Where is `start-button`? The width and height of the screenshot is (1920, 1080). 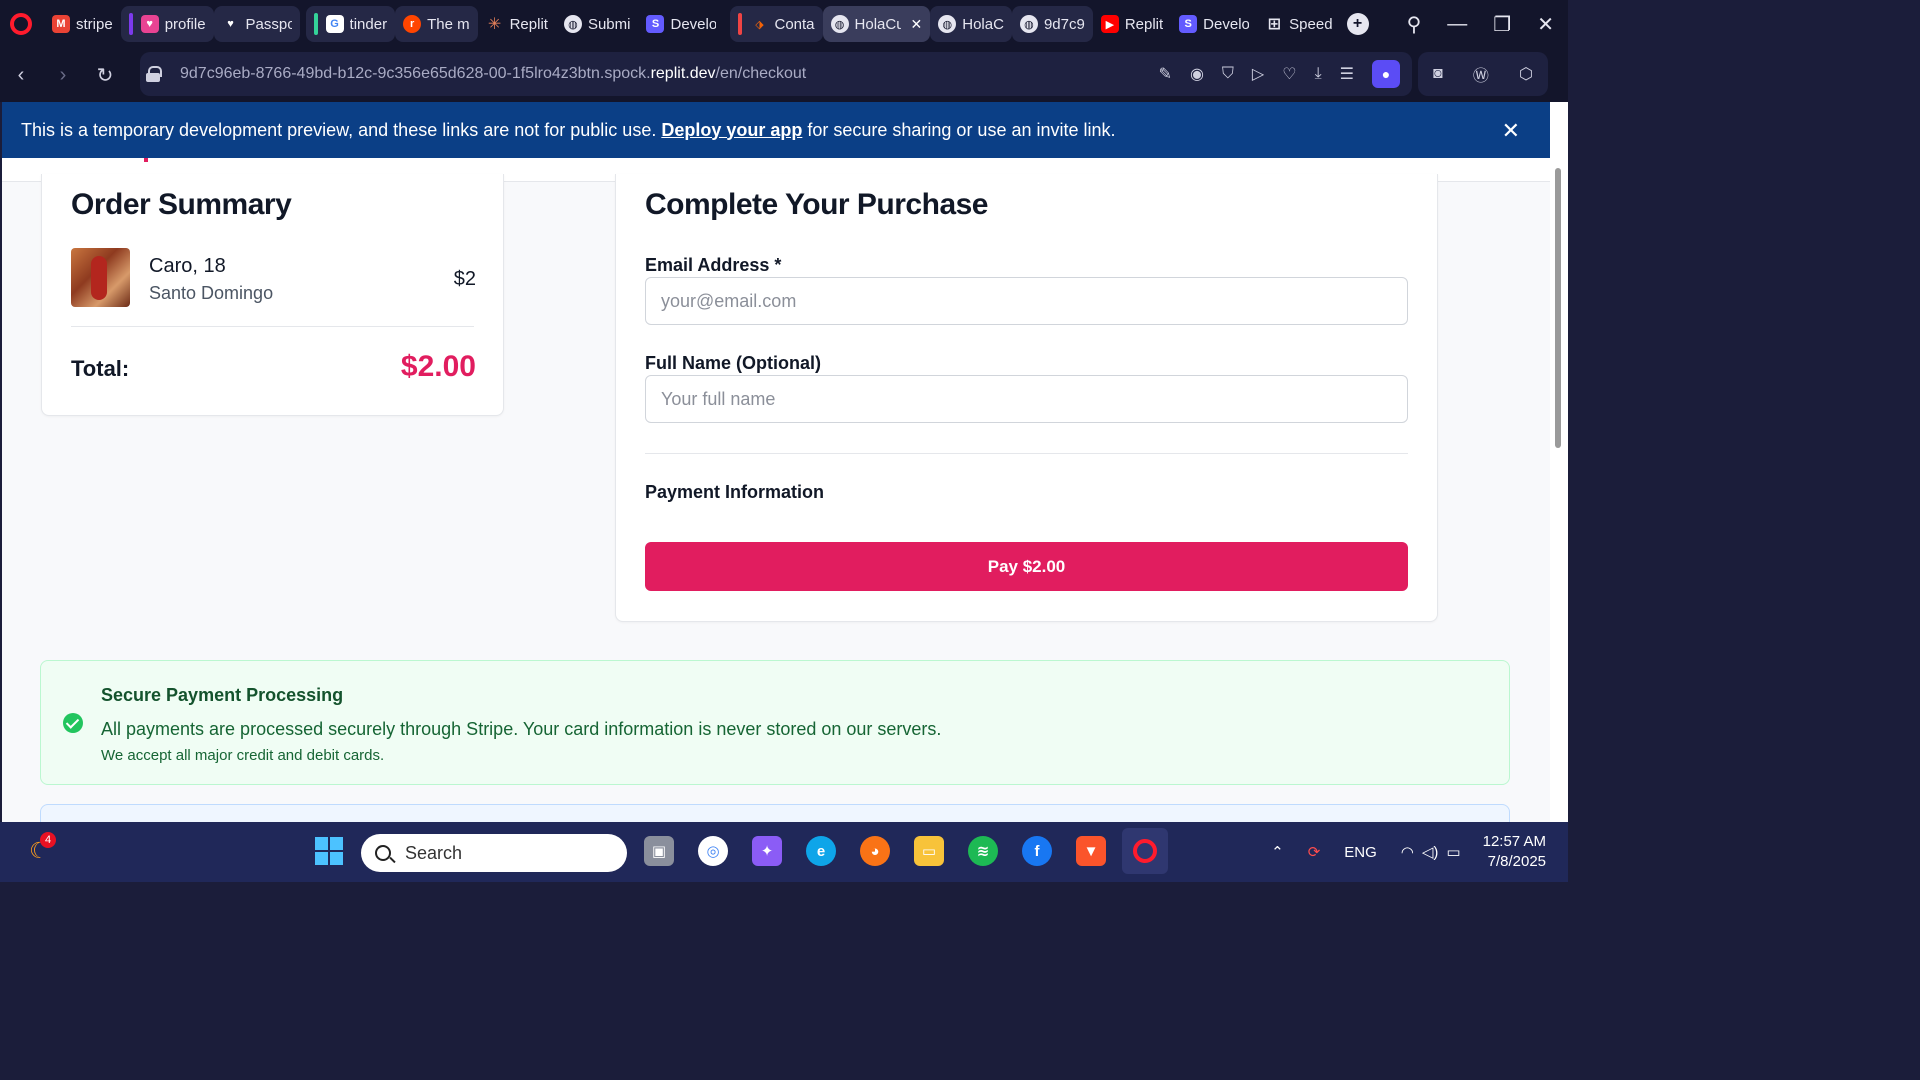
start-button is located at coordinates (329, 851).